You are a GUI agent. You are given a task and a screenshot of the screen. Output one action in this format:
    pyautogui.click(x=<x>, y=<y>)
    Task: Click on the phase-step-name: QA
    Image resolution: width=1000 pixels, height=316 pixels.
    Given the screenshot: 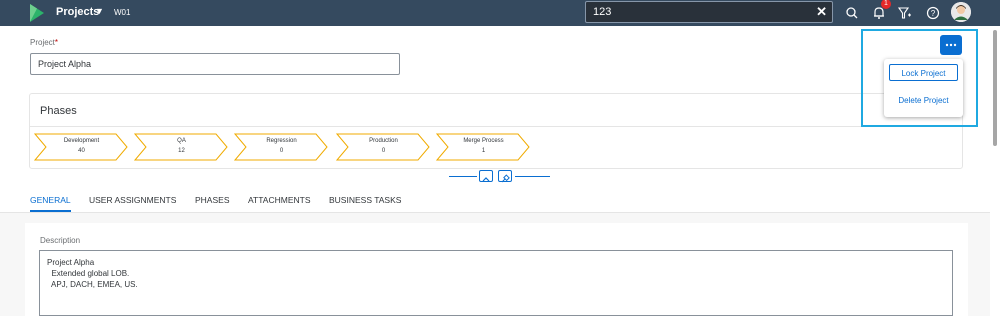 What is the action you would take?
    pyautogui.click(x=181, y=141)
    